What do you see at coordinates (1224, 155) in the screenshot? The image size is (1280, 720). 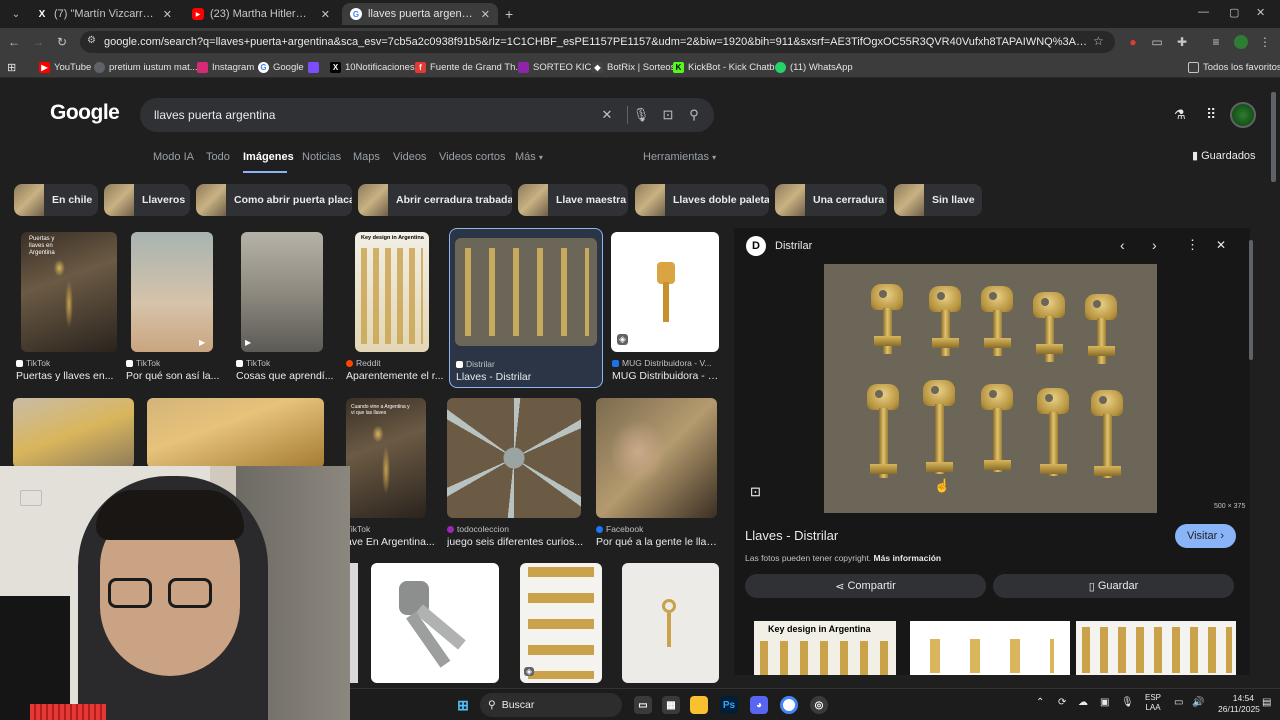 I see `saved-button: ▮ Guardados` at bounding box center [1224, 155].